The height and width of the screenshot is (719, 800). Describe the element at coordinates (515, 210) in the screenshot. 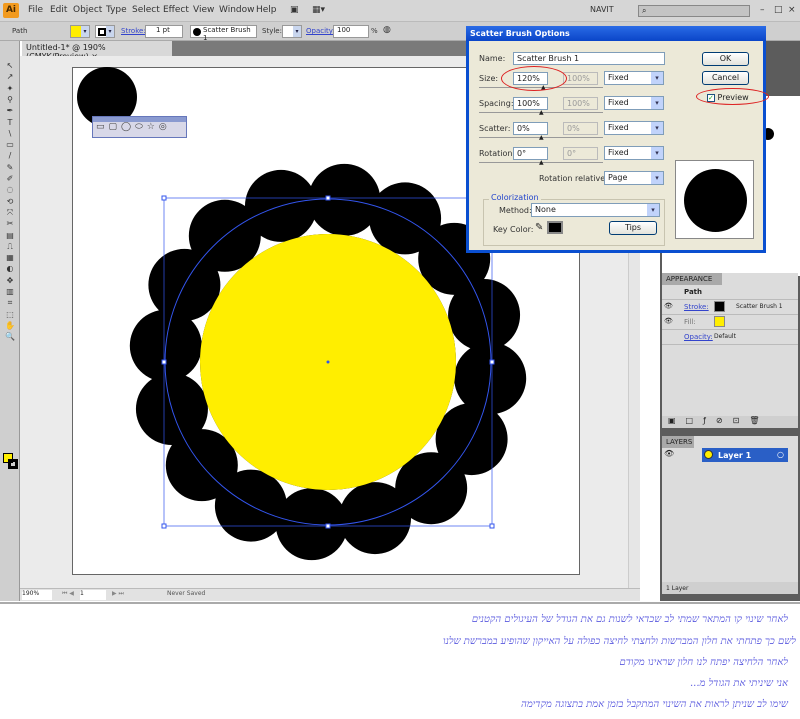

I see `method-label: Method:` at that location.